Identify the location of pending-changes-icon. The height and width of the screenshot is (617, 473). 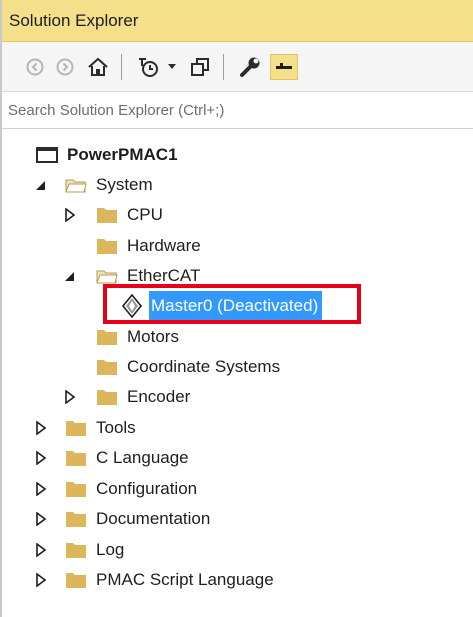
(149, 67).